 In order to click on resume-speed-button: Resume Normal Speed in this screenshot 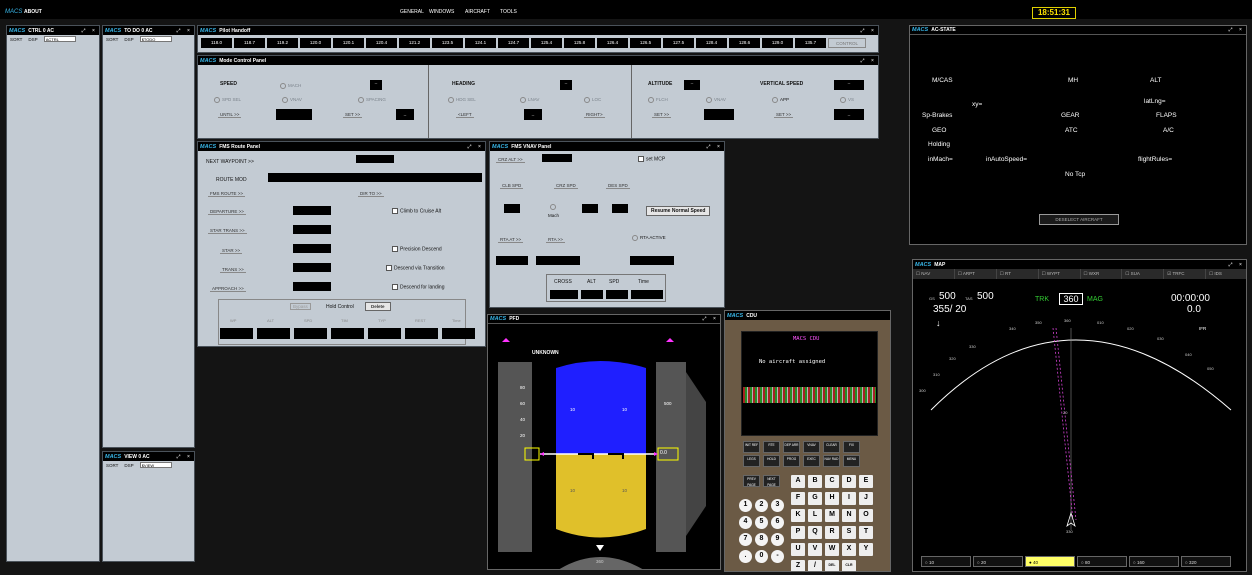, I will do `click(678, 211)`.